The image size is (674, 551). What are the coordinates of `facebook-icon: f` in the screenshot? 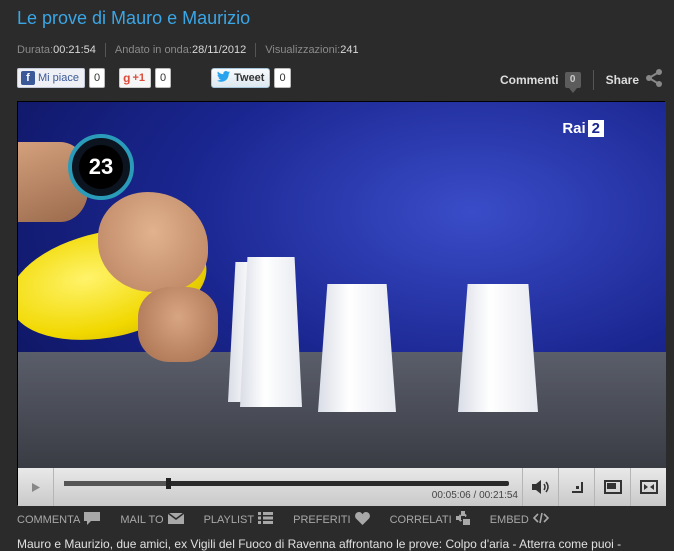 It's located at (28, 78).